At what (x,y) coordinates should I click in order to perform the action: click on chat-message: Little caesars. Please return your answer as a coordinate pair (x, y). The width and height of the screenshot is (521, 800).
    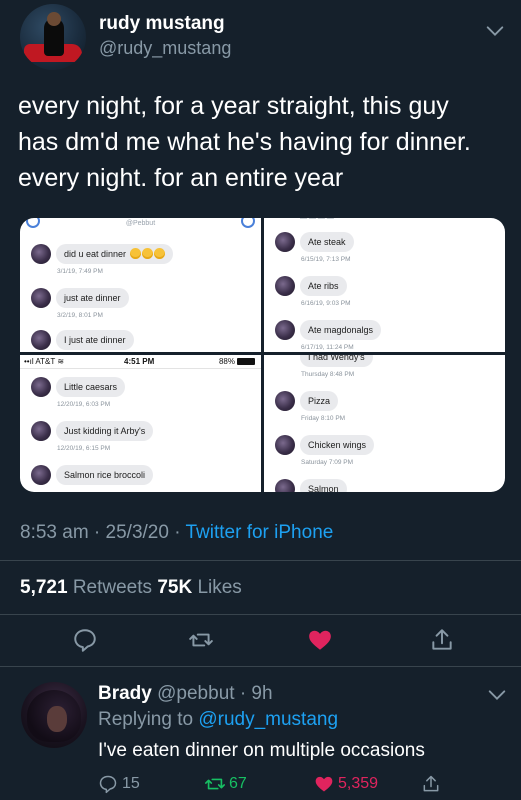
    Looking at the image, I should click on (140, 388).